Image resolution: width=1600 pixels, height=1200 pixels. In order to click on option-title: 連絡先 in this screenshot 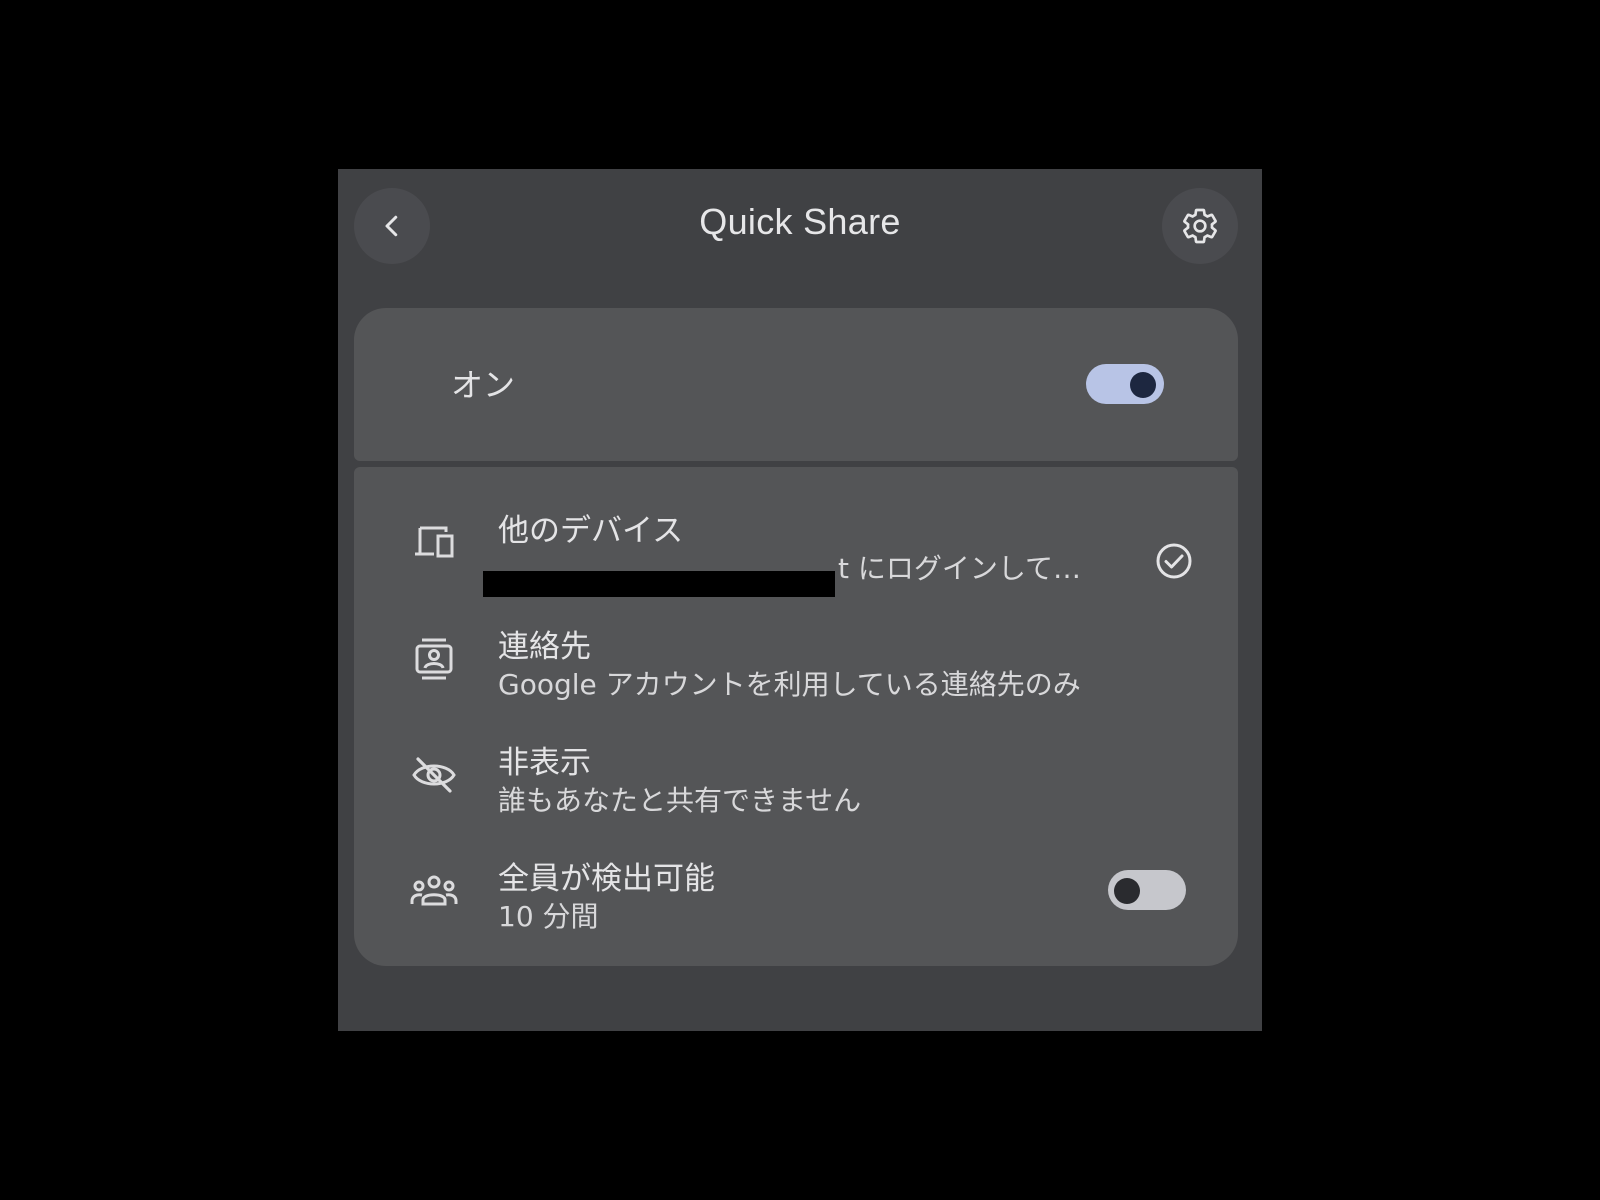, I will do `click(544, 647)`.